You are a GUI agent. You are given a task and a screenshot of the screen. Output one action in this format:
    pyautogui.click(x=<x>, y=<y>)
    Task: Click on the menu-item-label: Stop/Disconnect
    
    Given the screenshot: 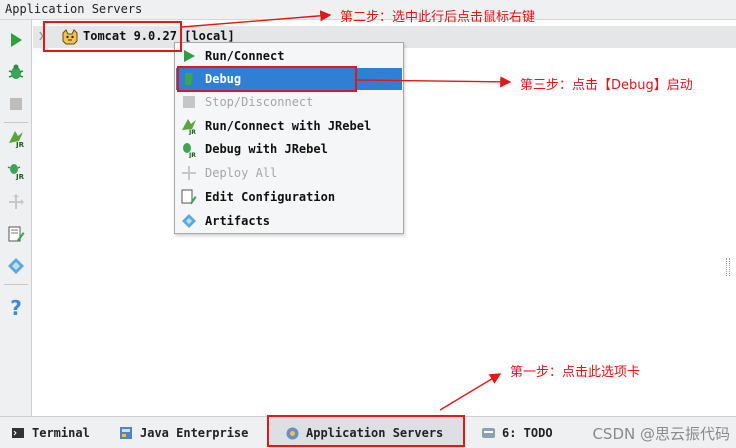 What is the action you would take?
    pyautogui.click(x=259, y=102)
    